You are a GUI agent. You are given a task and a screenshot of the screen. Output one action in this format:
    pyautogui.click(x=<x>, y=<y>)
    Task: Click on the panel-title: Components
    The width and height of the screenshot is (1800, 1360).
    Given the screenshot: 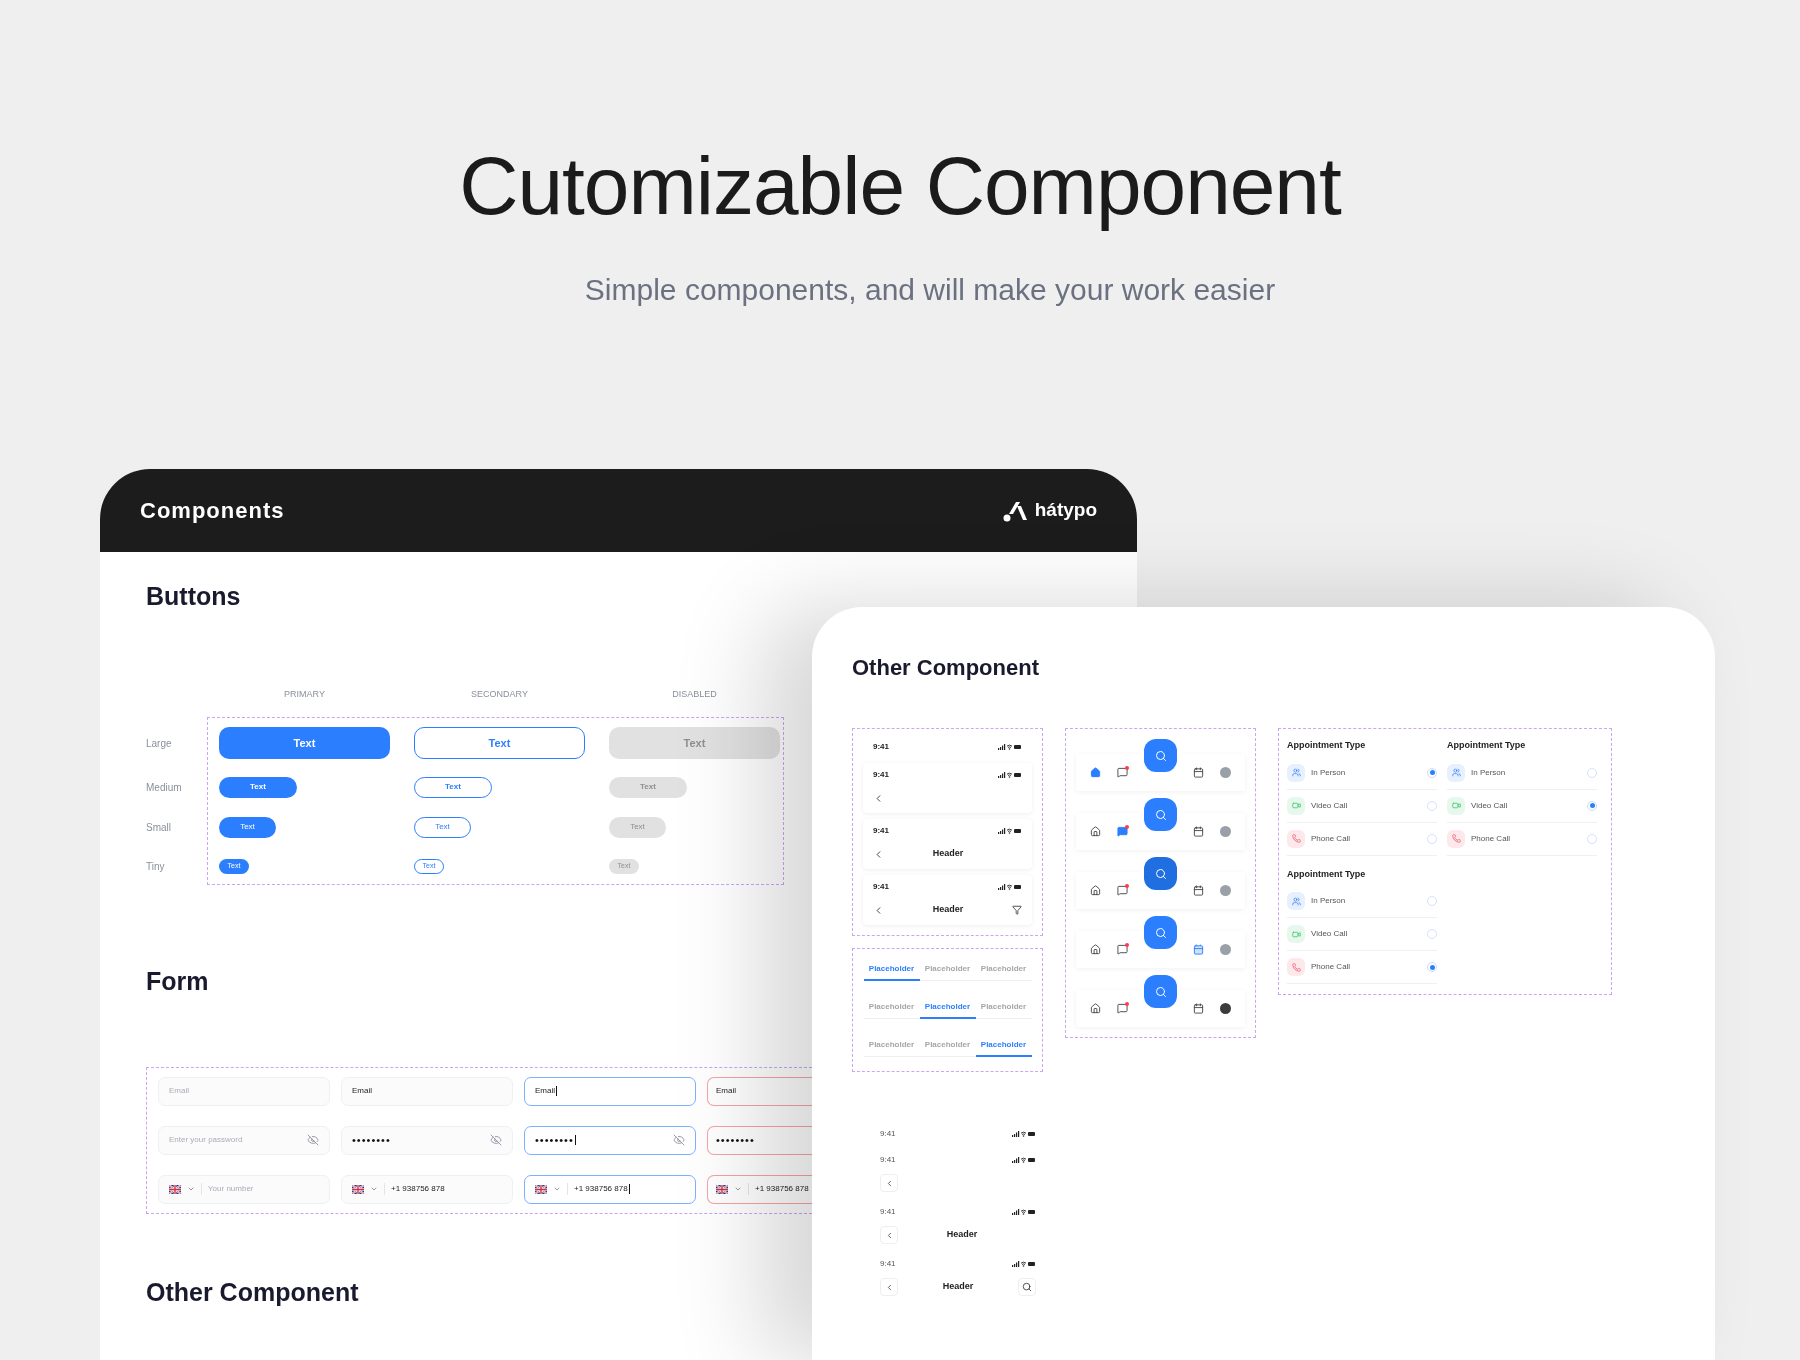 What is the action you would take?
    pyautogui.click(x=212, y=511)
    